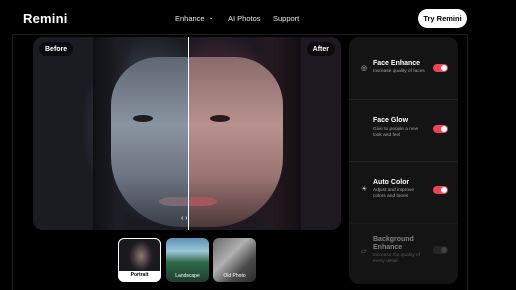  I want to click on nav-ai-photos: AI Photos, so click(244, 18).